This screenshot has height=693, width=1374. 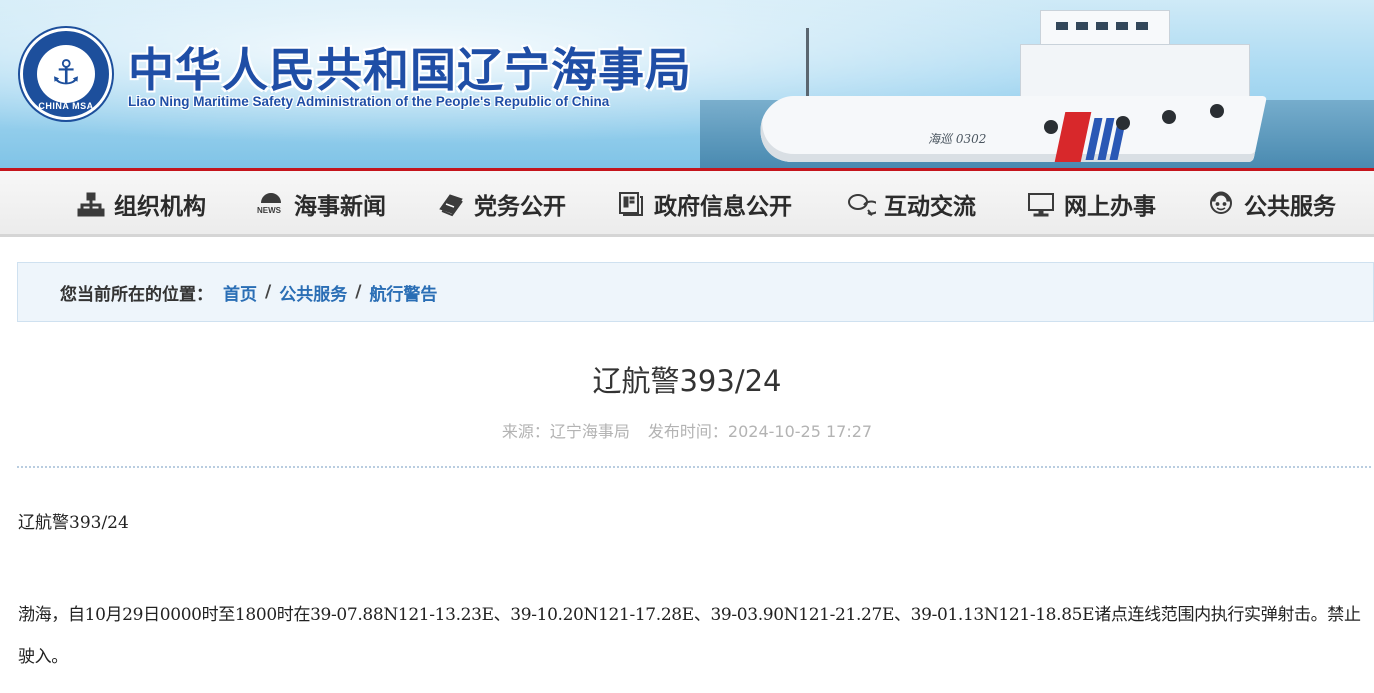 I want to click on nav-item-interaction: 互动交流, so click(x=911, y=204).